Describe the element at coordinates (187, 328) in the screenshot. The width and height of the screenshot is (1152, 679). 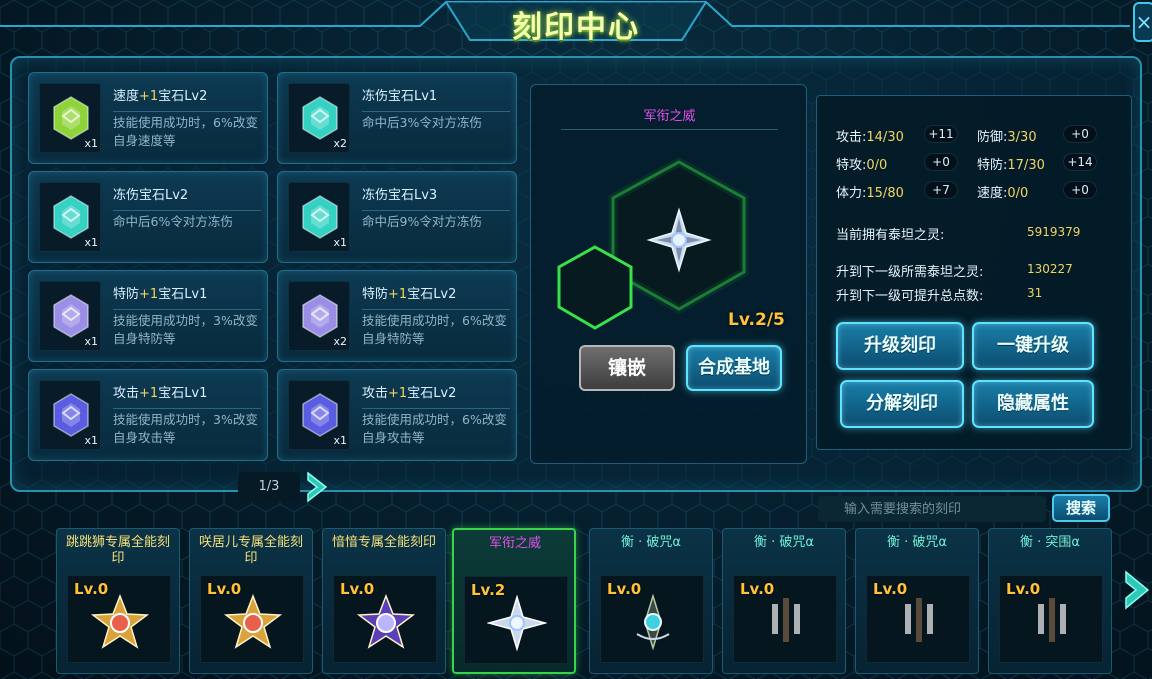
I see `item-description: 技能使用成功时，3%改变自身特防等` at that location.